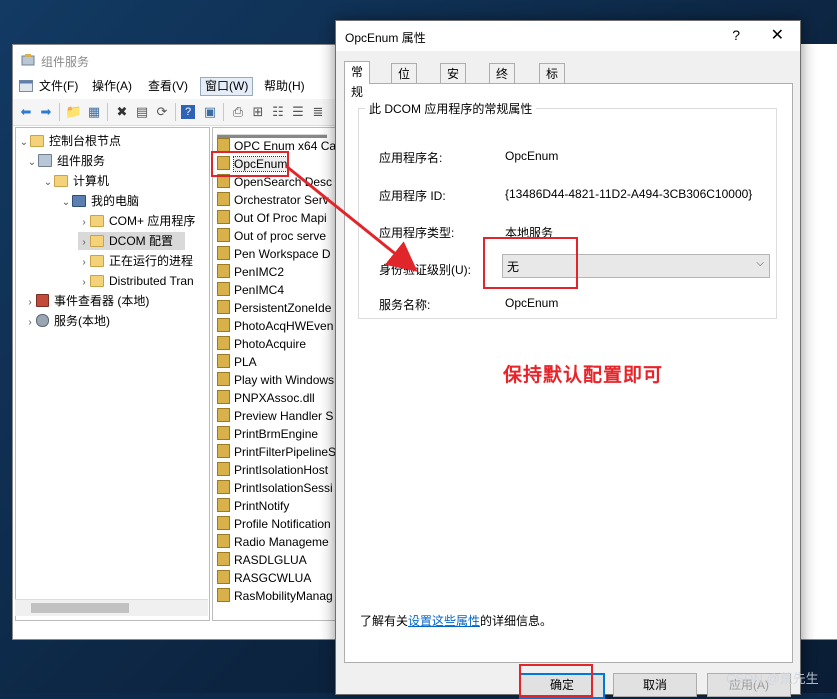 Image resolution: width=837 pixels, height=699 pixels. What do you see at coordinates (583, 375) in the screenshot?
I see `annotation-text: 保持默认配置即可` at bounding box center [583, 375].